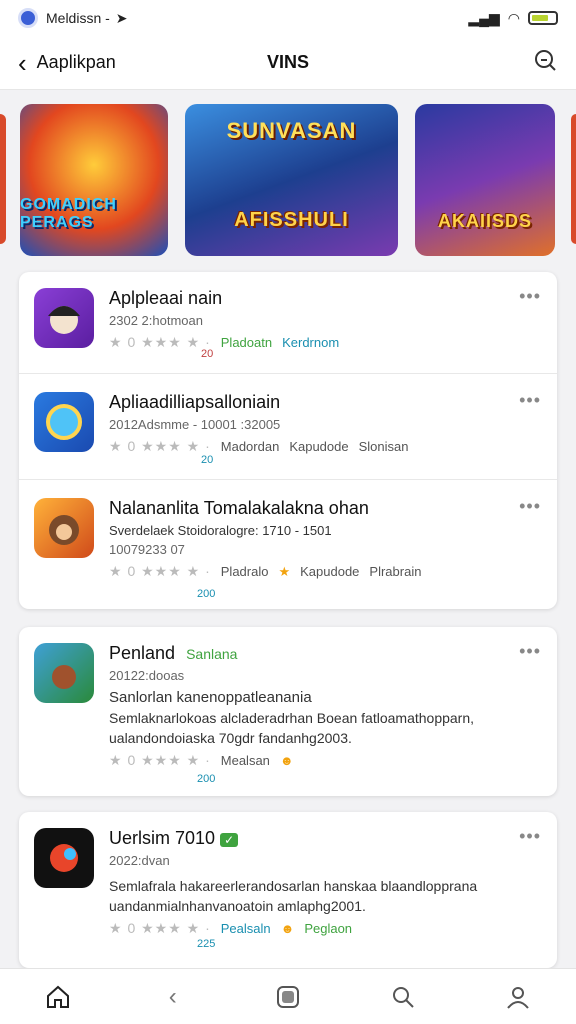  What do you see at coordinates (245, 928) in the screenshot?
I see `rating-text: Pealsaln` at bounding box center [245, 928].